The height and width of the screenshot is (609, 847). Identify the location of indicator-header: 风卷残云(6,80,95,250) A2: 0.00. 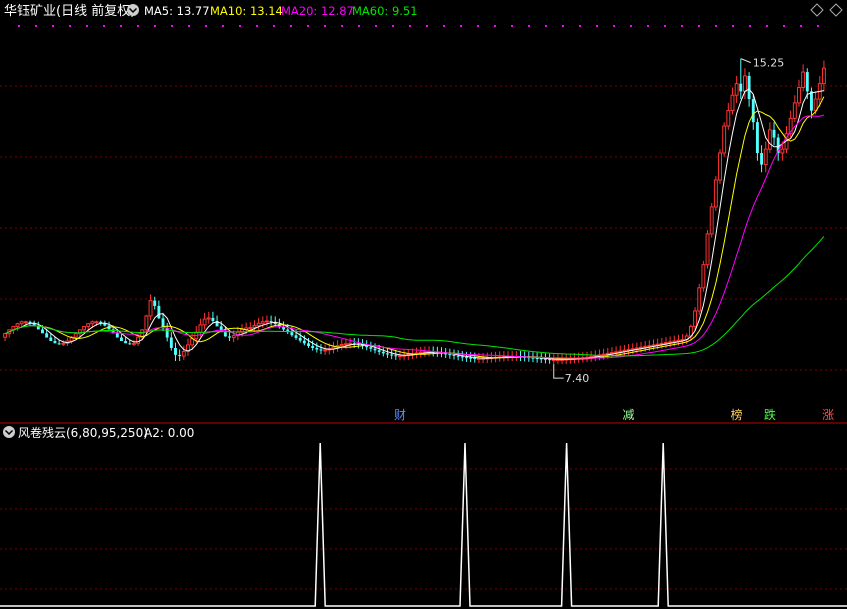
(98, 432).